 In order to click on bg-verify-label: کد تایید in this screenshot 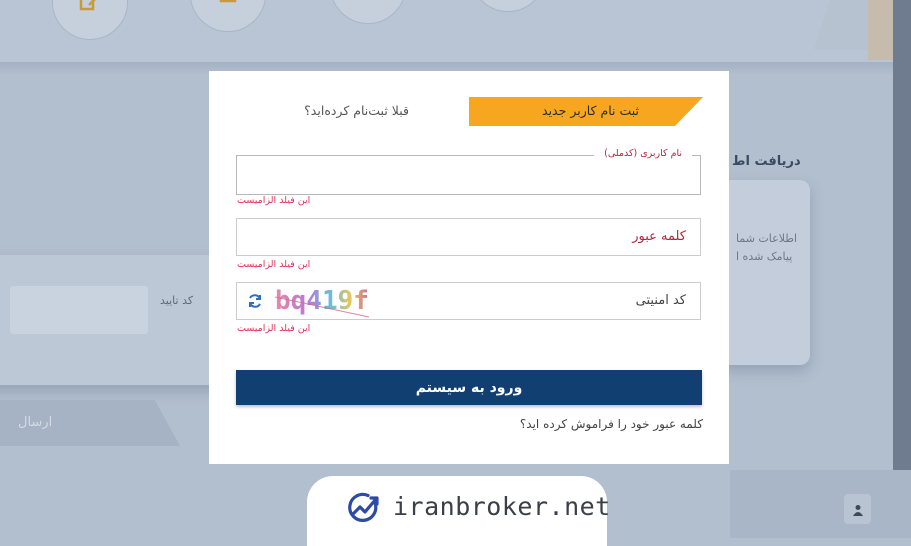, I will do `click(177, 300)`.